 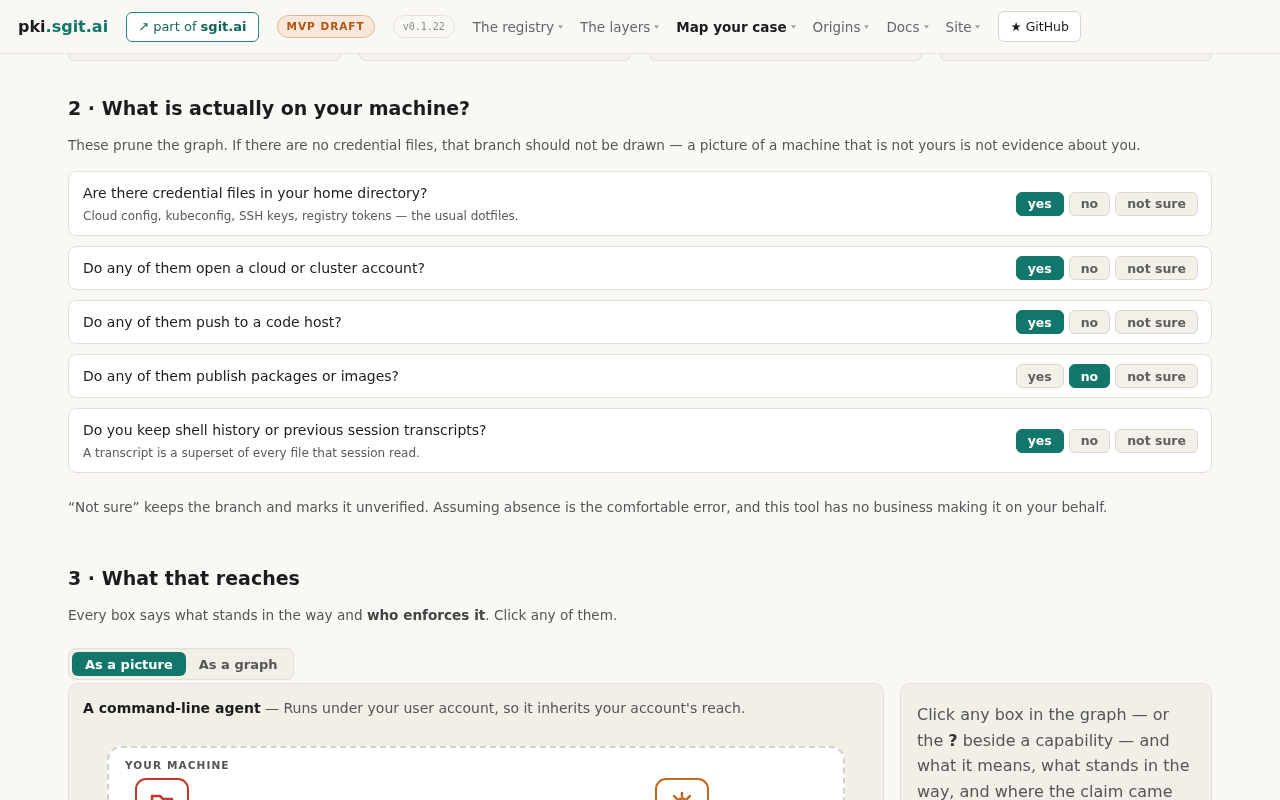 I want to click on question-hint: A transcript is a superset of every file that session read., so click(x=251, y=453).